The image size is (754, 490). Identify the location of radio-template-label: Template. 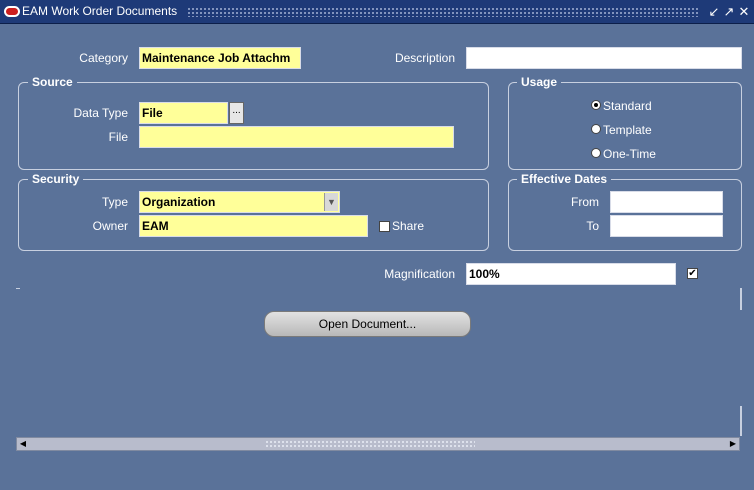
(627, 130).